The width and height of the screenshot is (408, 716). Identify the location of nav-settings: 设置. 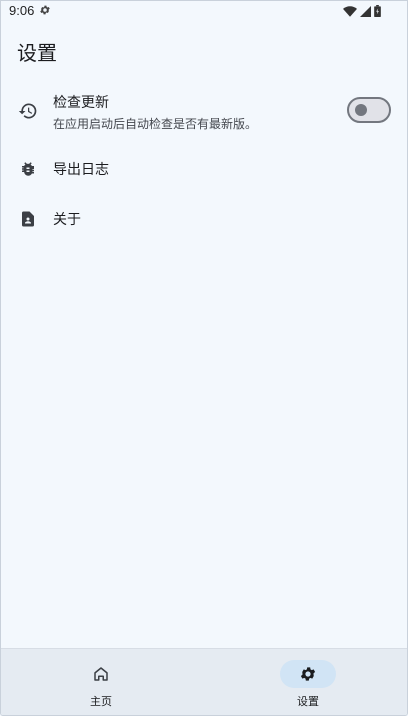
(312, 682).